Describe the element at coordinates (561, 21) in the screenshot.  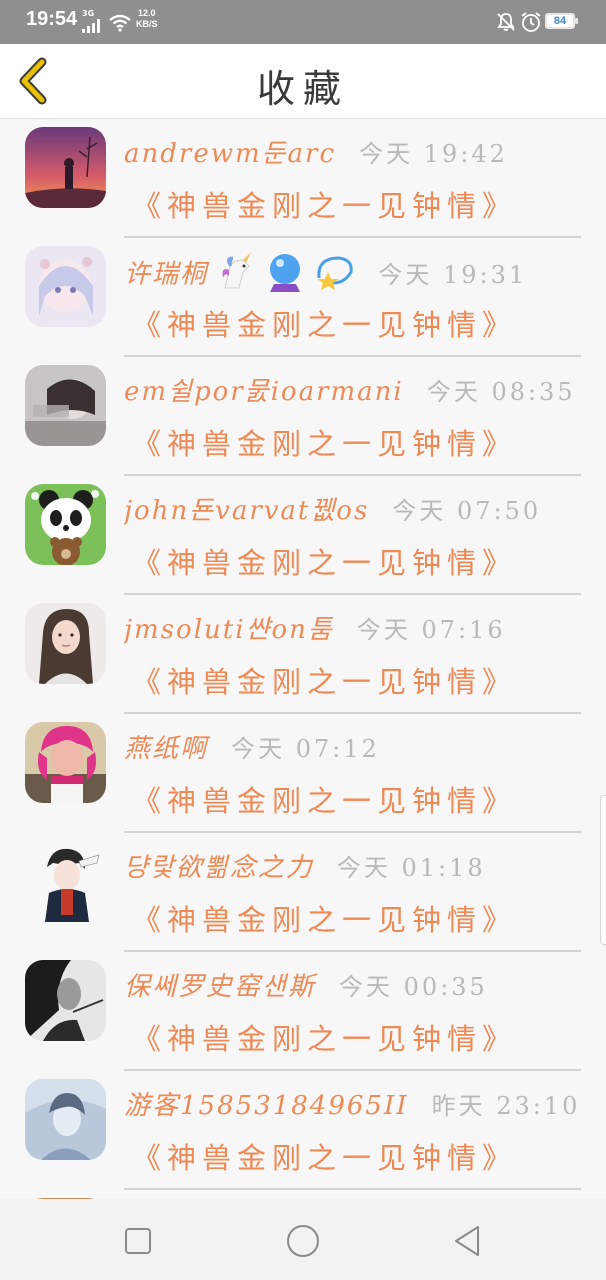
I see `battery-indicator: 84` at that location.